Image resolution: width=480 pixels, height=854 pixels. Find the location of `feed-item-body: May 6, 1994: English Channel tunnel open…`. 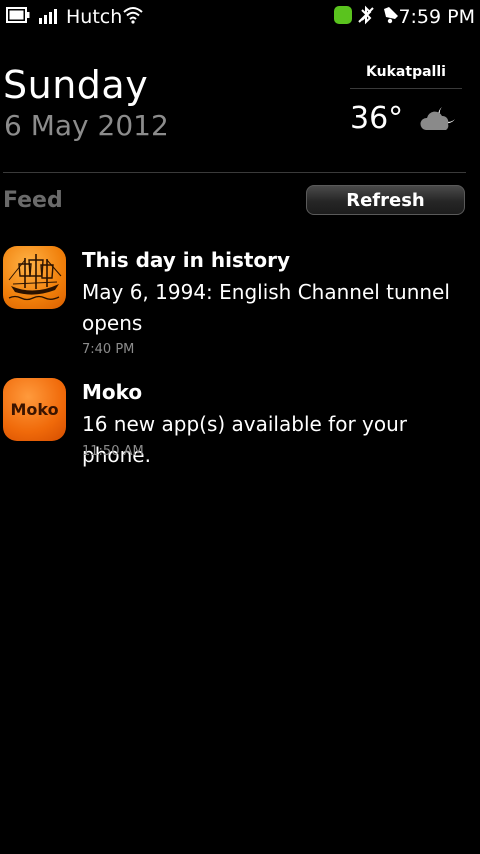

feed-item-body: May 6, 1994: English Channel tunnel open… is located at coordinates (266, 307).